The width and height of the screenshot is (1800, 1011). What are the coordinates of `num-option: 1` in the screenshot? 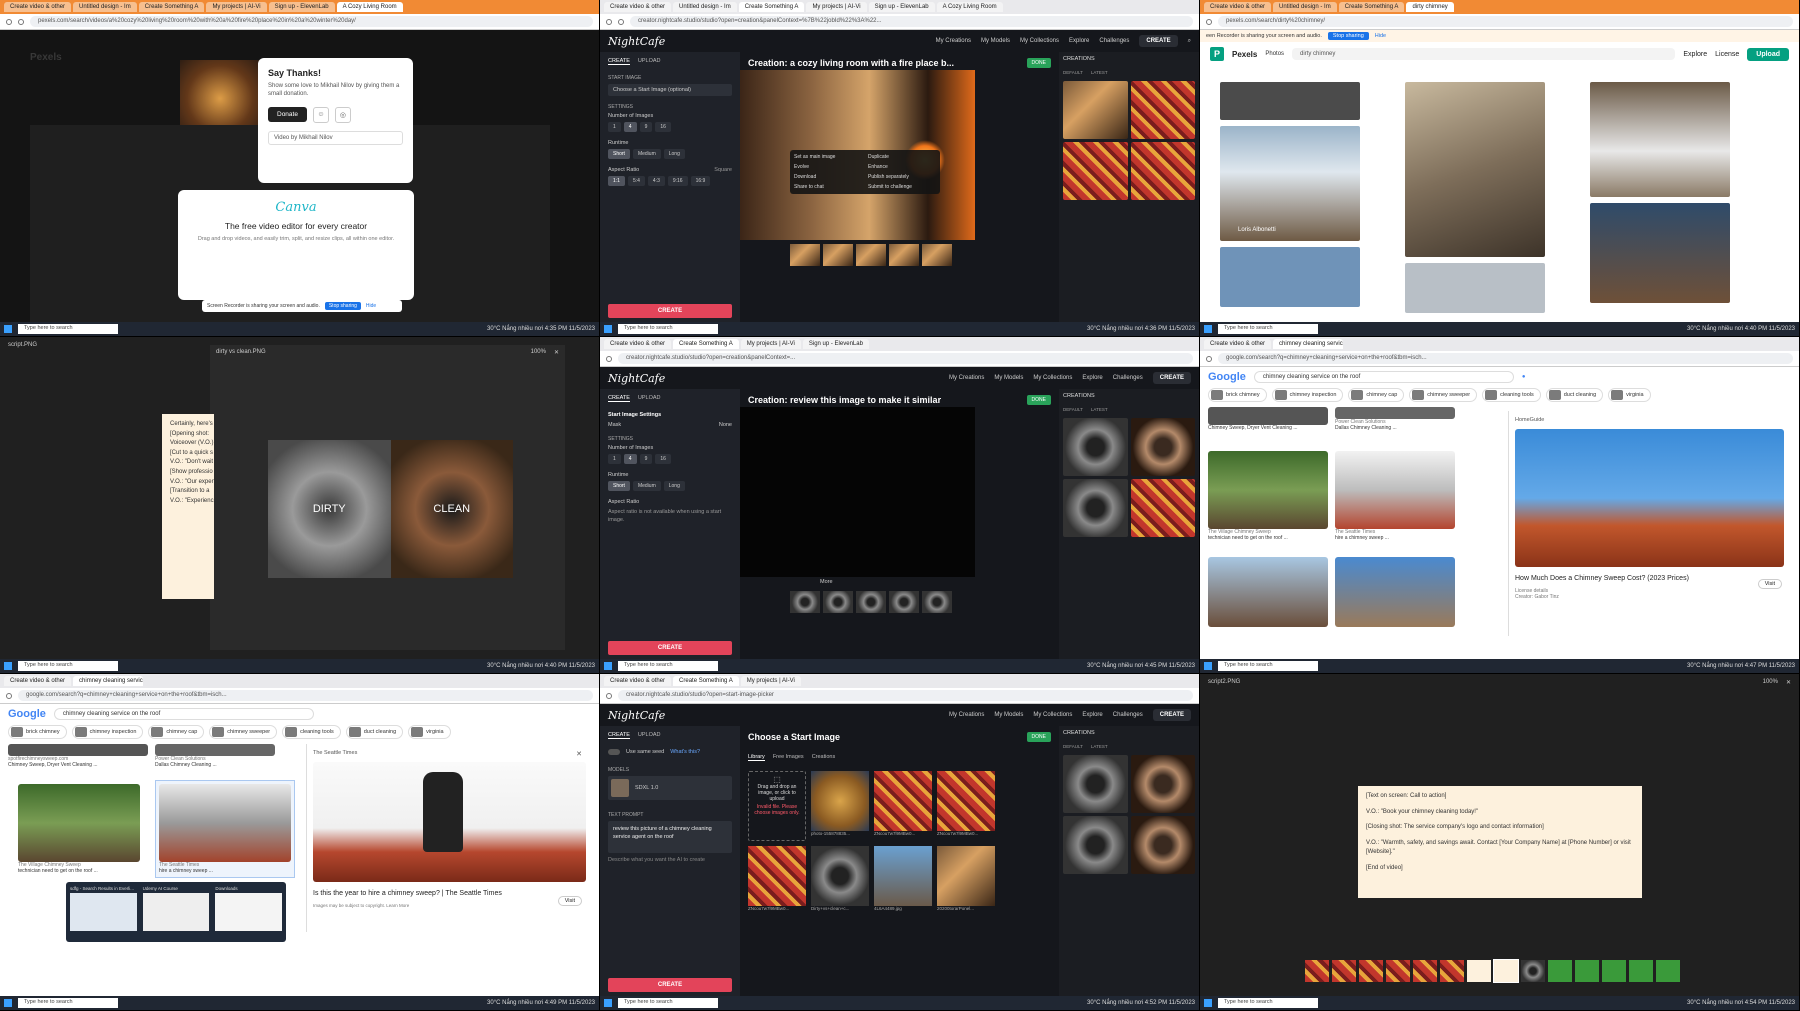 It's located at (614, 127).